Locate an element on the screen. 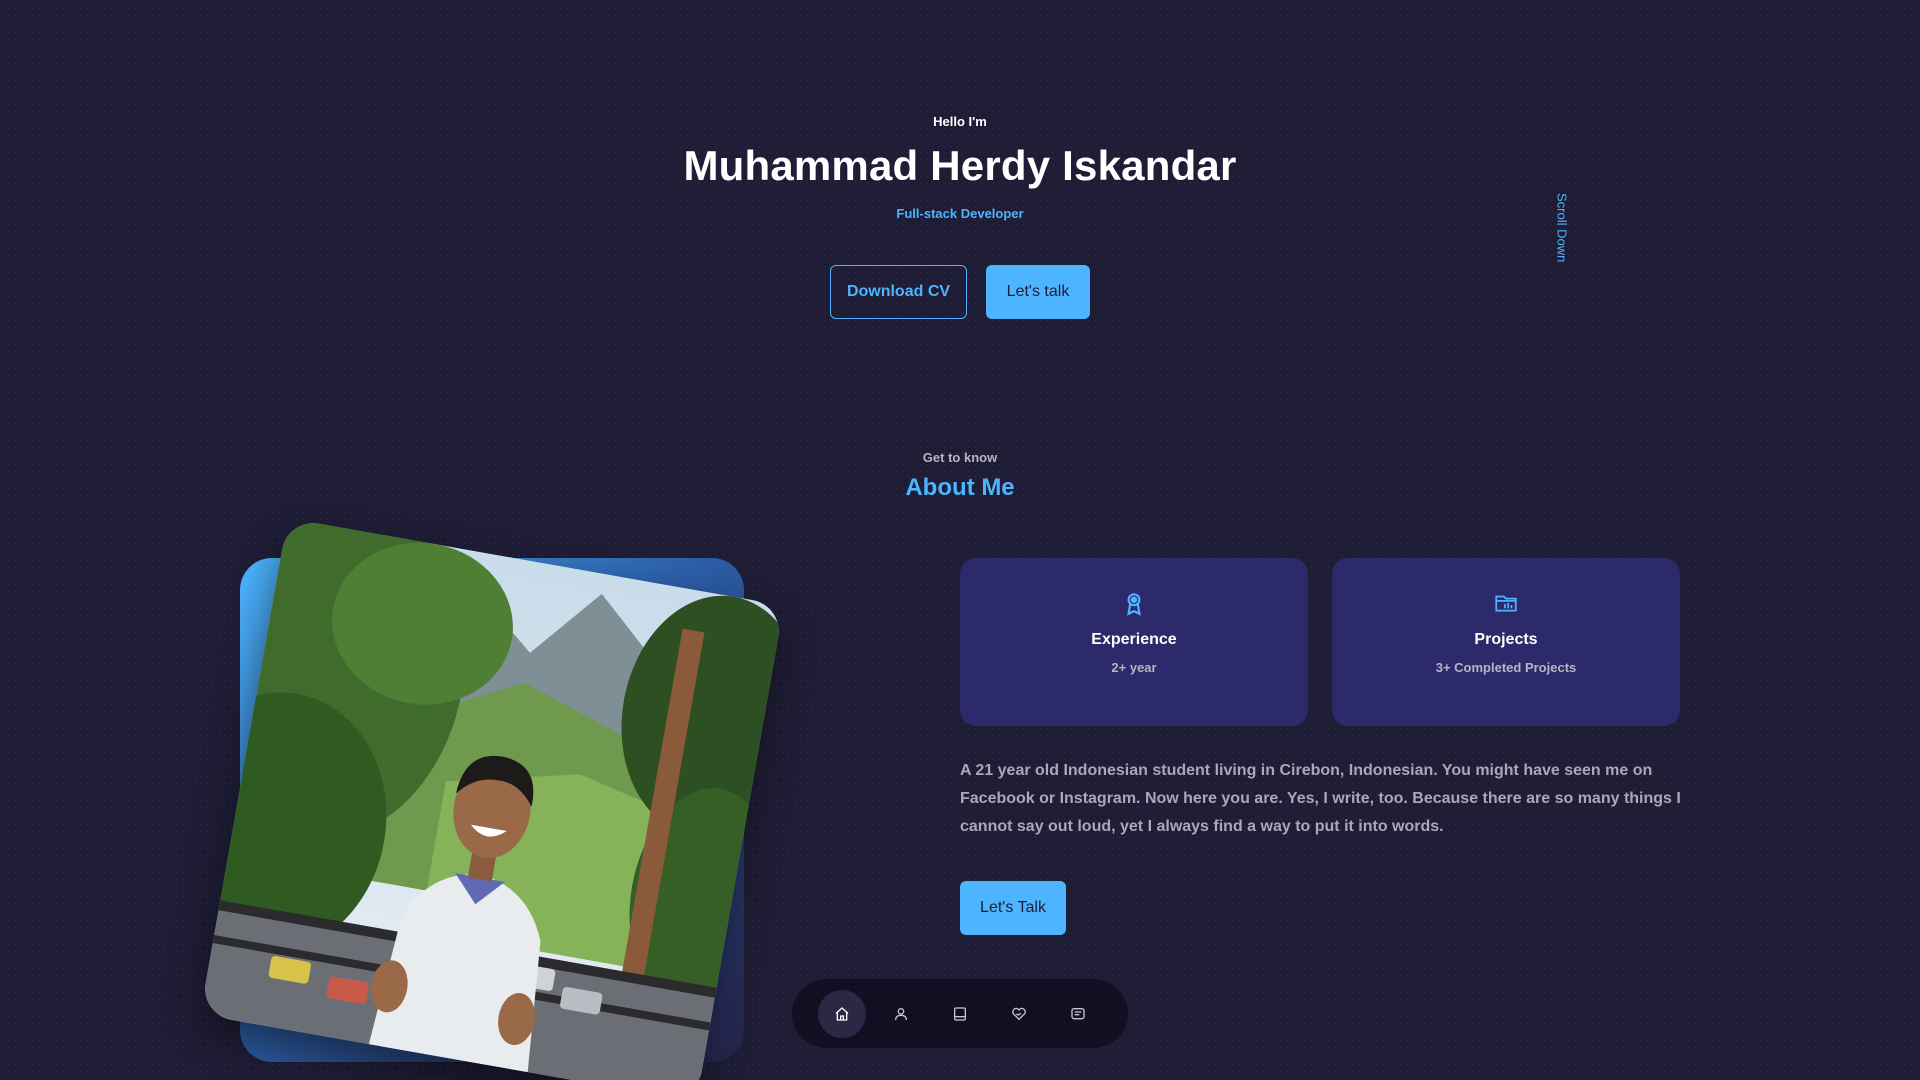 Image resolution: width=1920 pixels, height=1080 pixels. hero-role: Full-stack Developer is located at coordinates (960, 213).